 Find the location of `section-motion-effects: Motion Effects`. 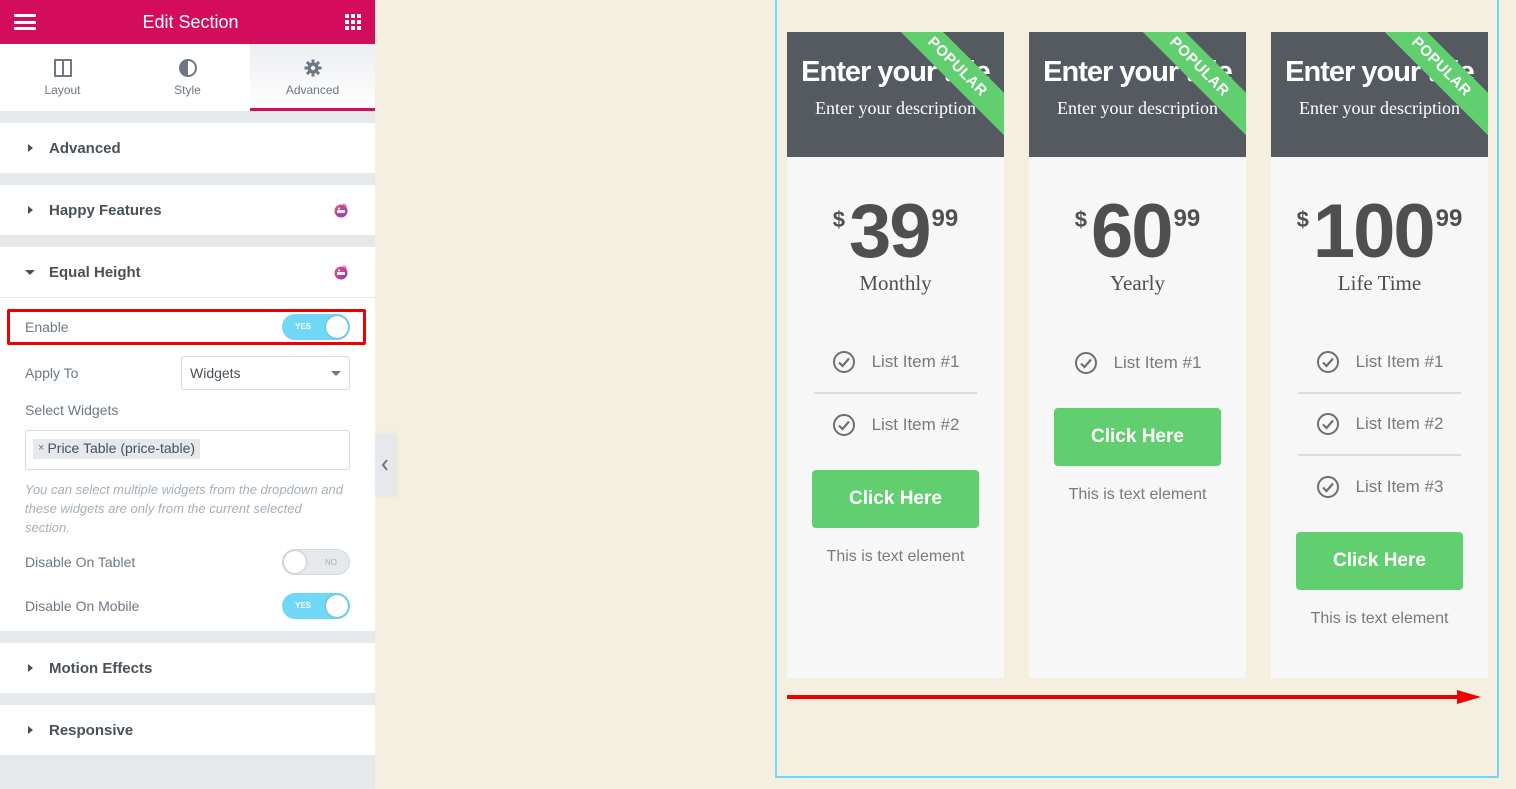

section-motion-effects: Motion Effects is located at coordinates (187, 668).